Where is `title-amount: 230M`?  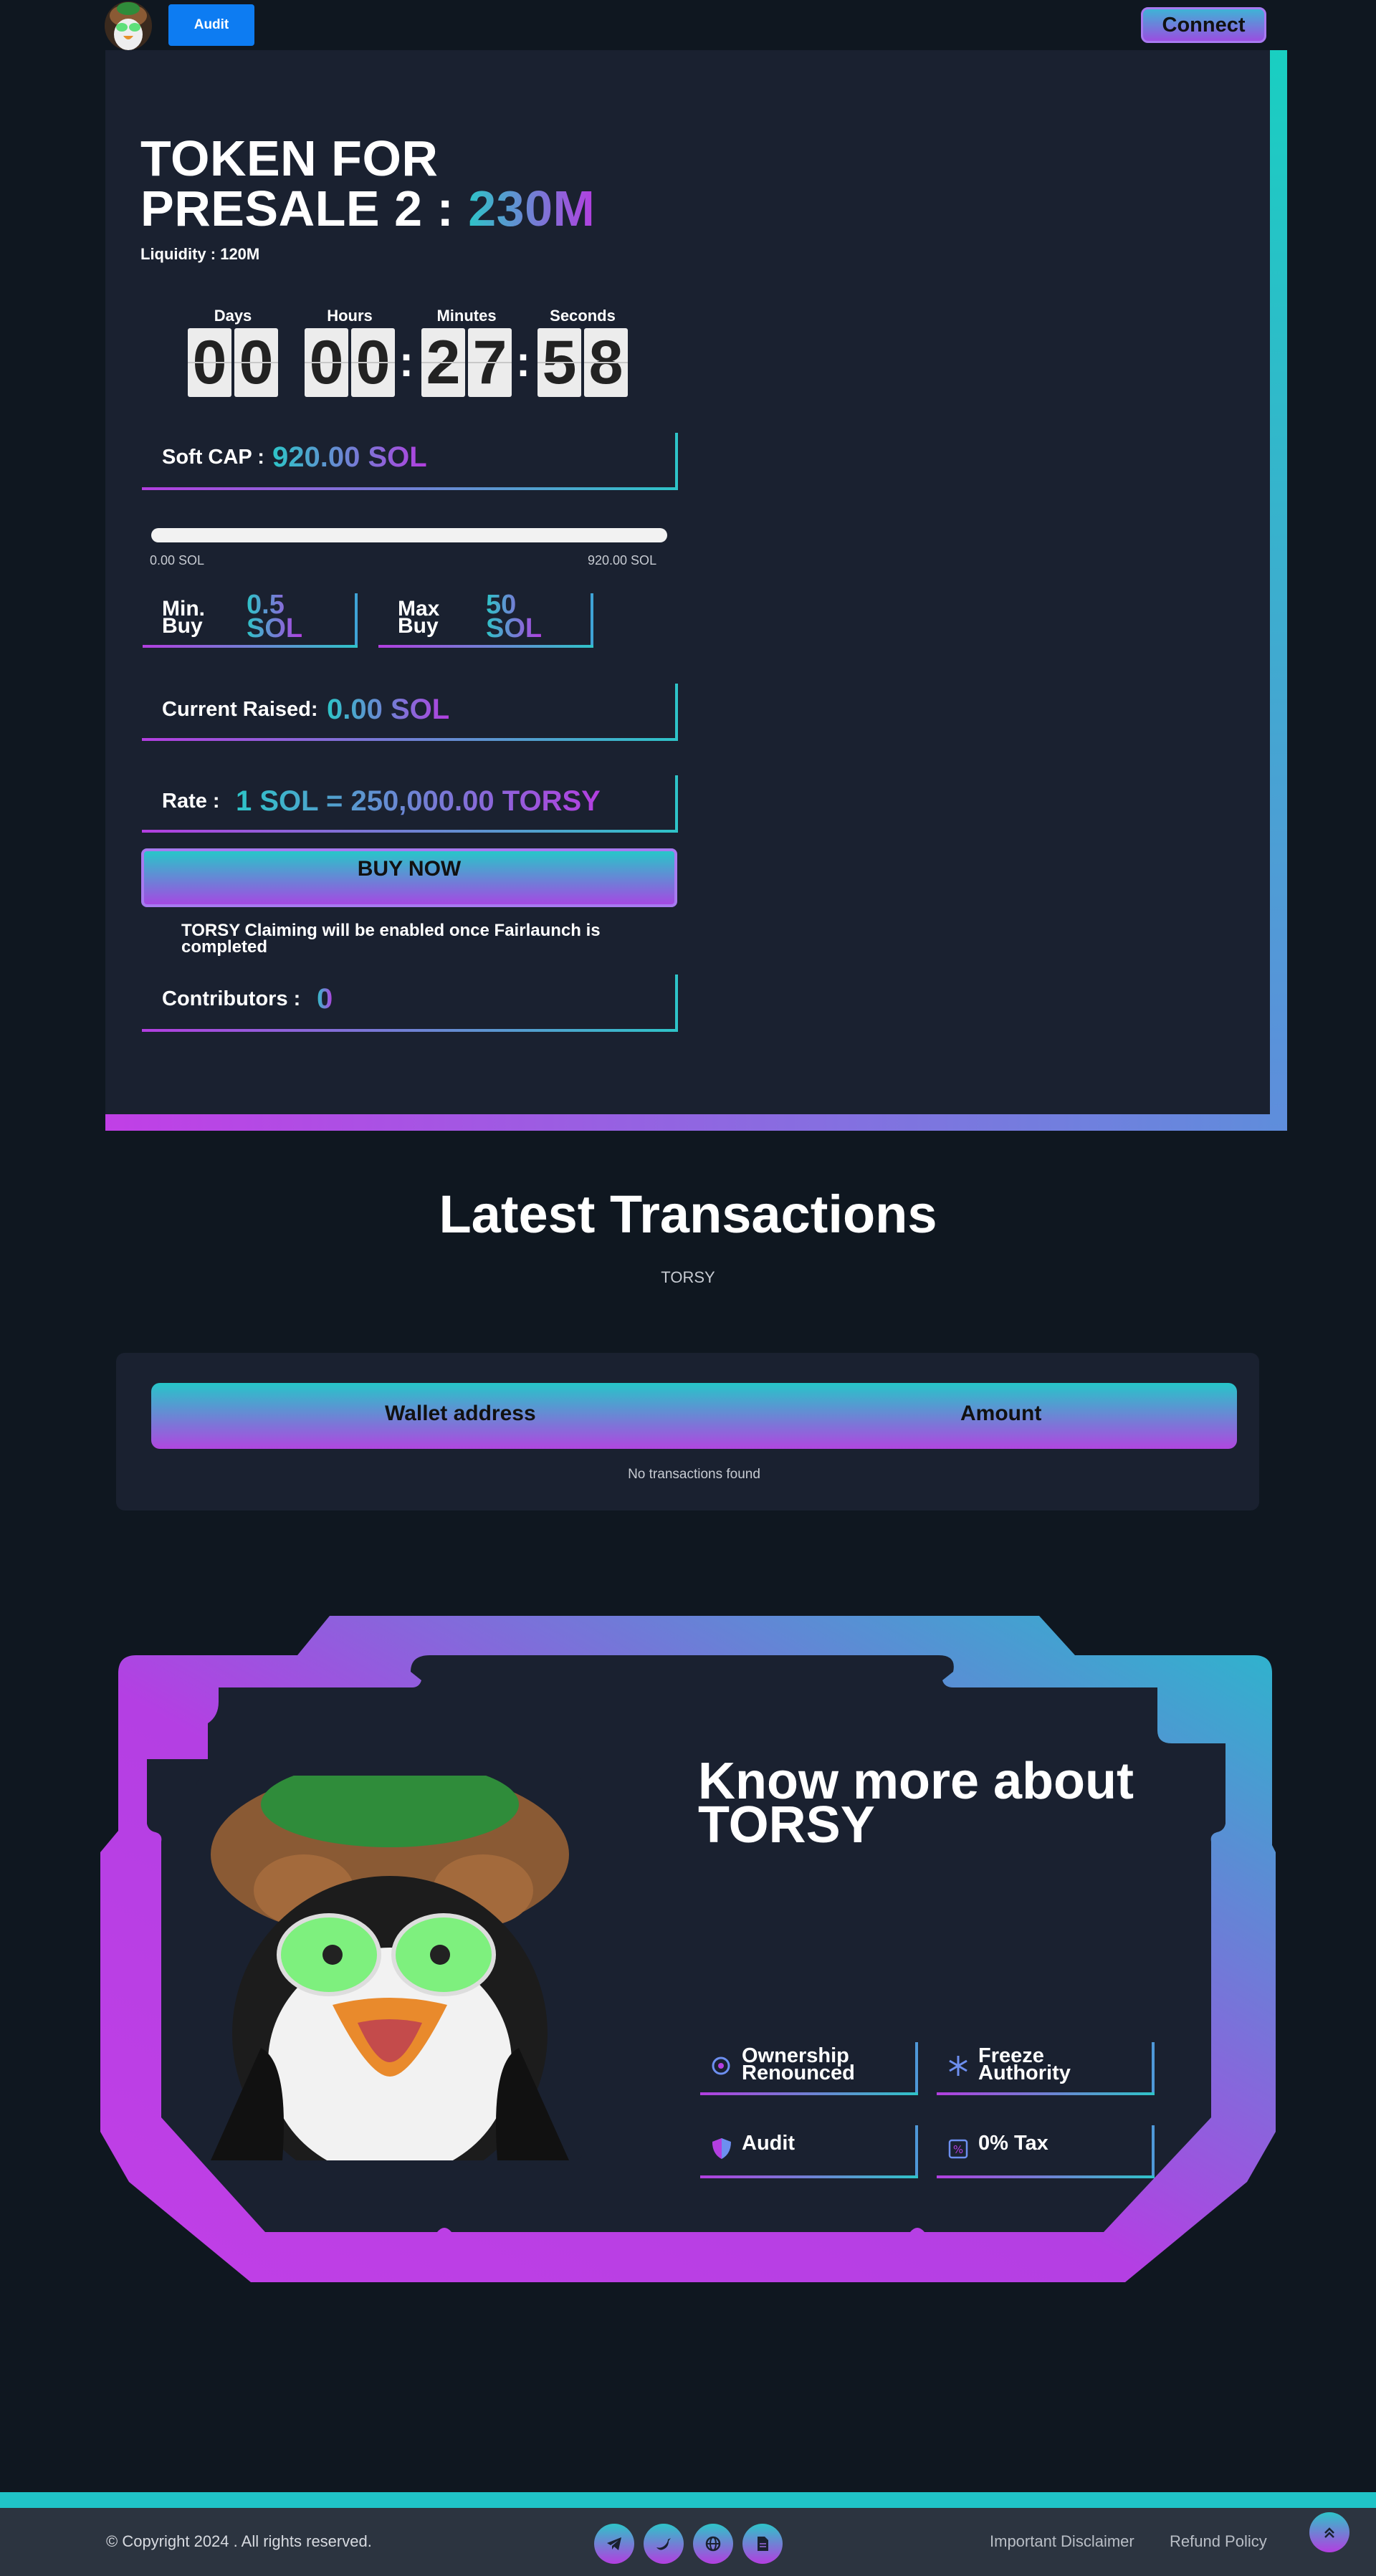 title-amount: 230M is located at coordinates (532, 209).